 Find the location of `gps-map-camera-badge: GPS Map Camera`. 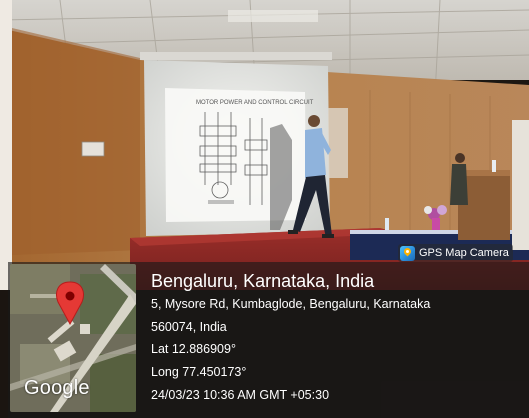

gps-map-camera-badge: GPS Map Camera is located at coordinates (455, 253).